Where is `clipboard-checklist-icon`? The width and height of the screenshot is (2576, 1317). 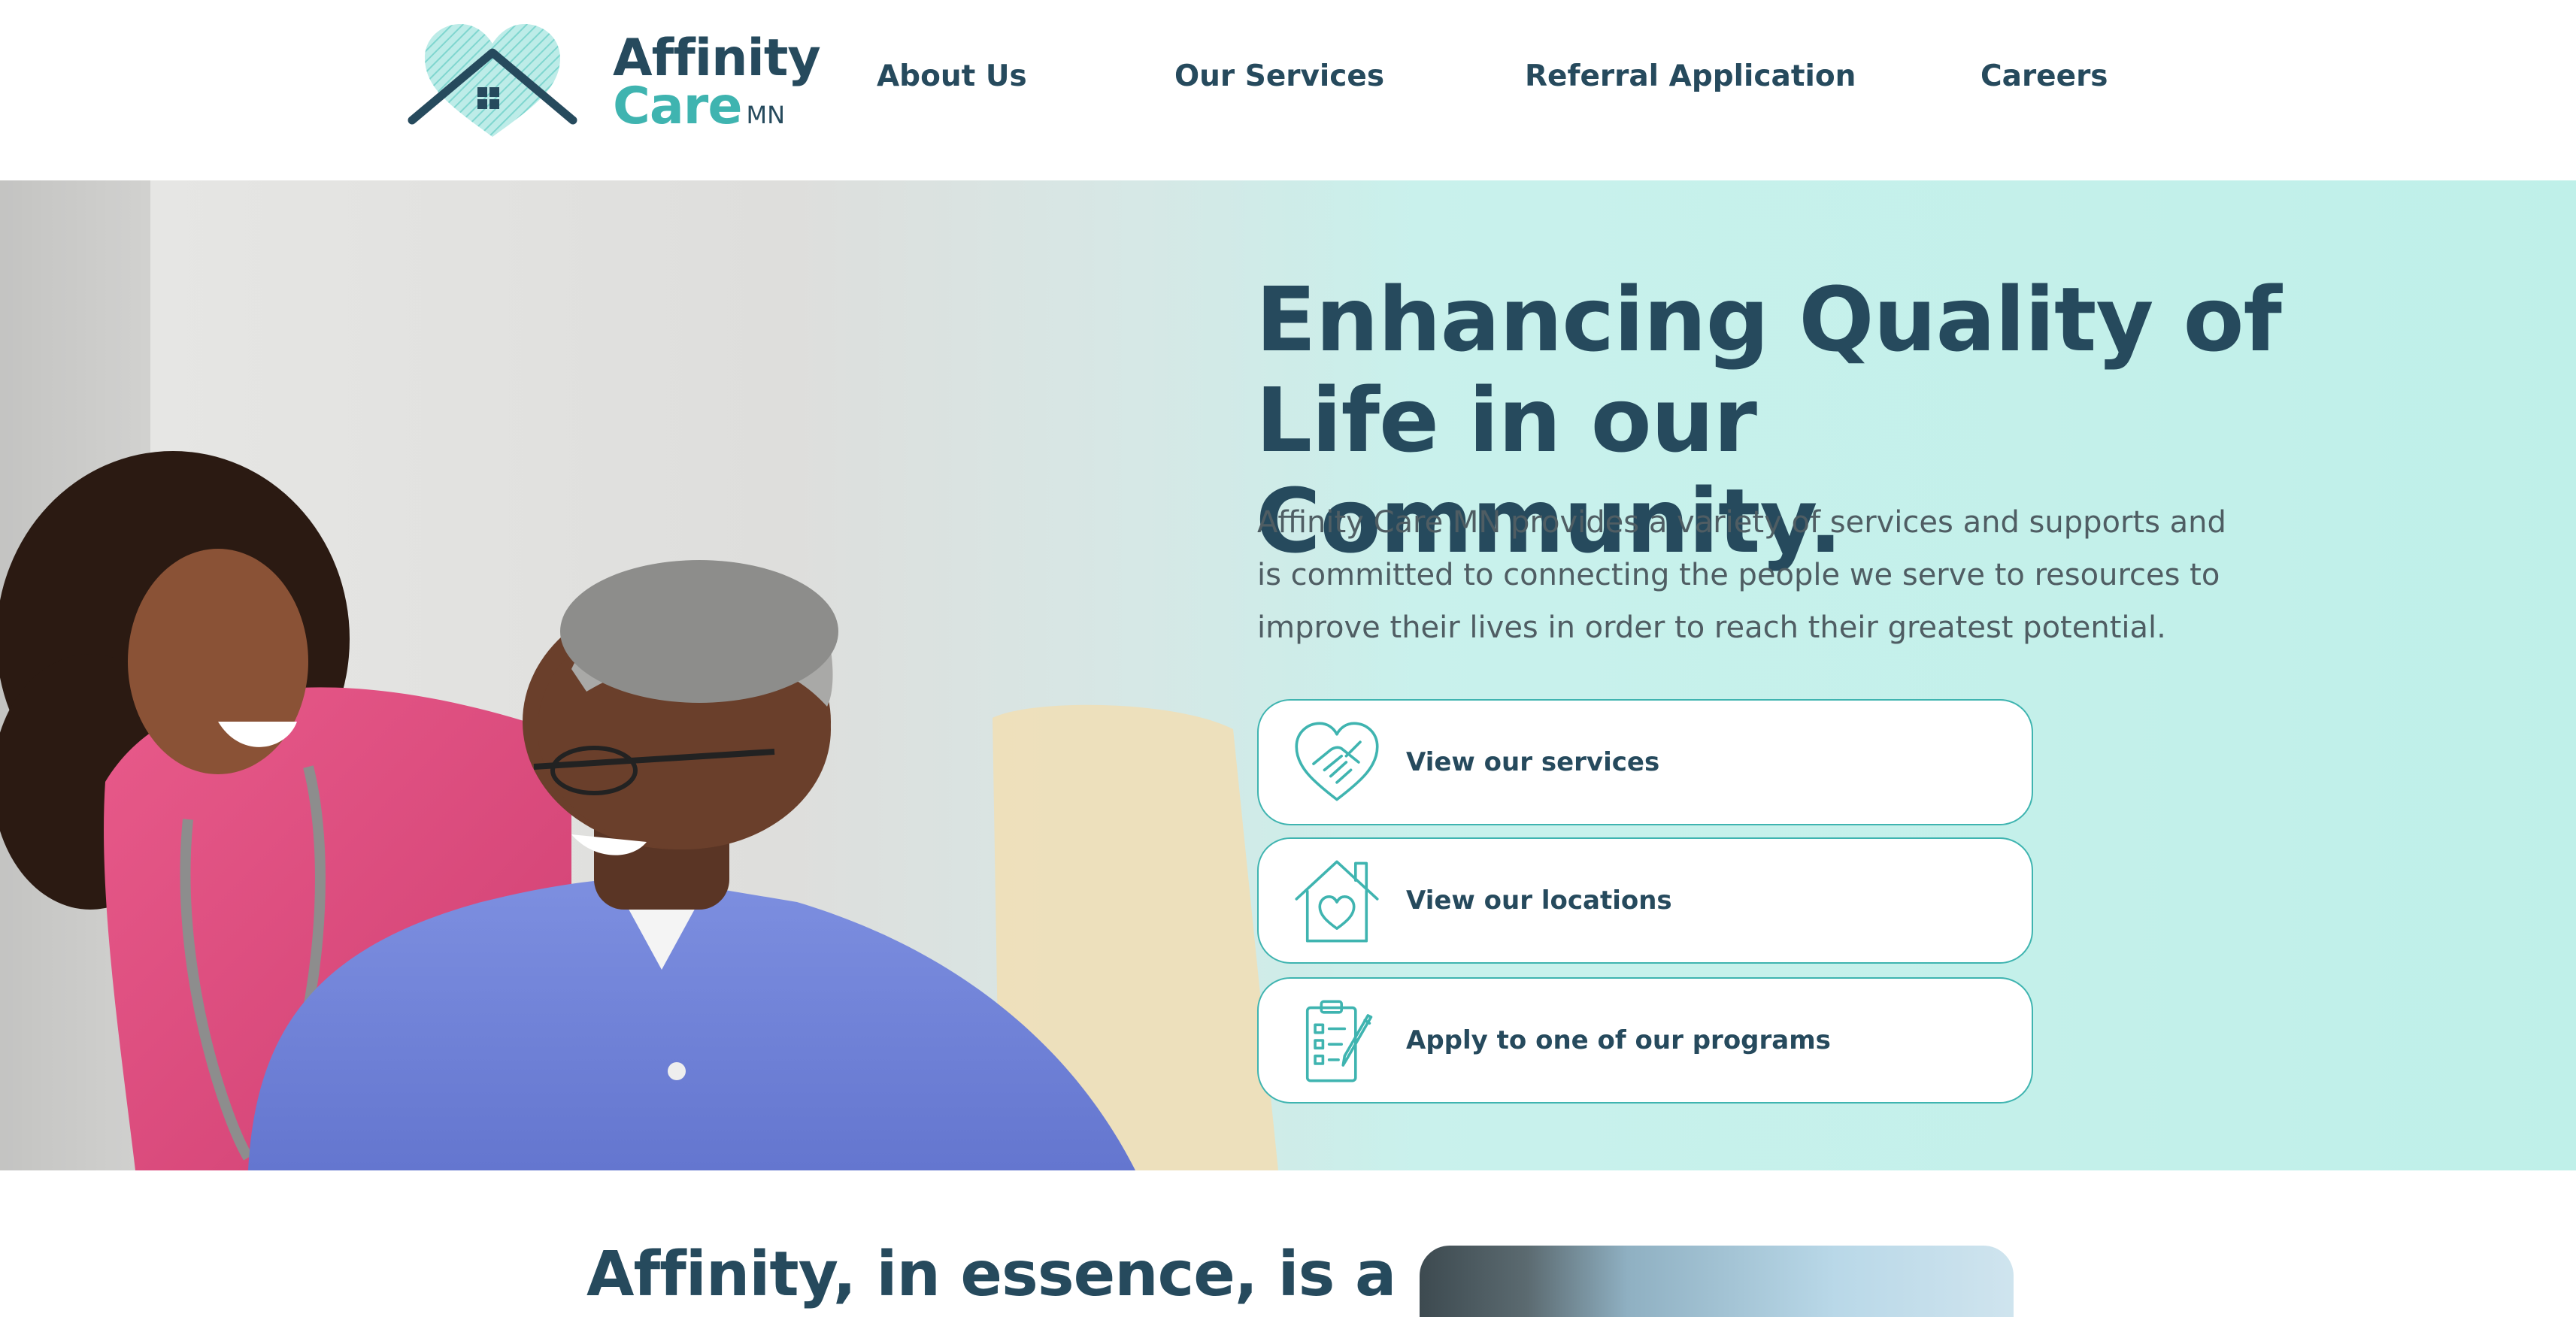 clipboard-checklist-icon is located at coordinates (1339, 1041).